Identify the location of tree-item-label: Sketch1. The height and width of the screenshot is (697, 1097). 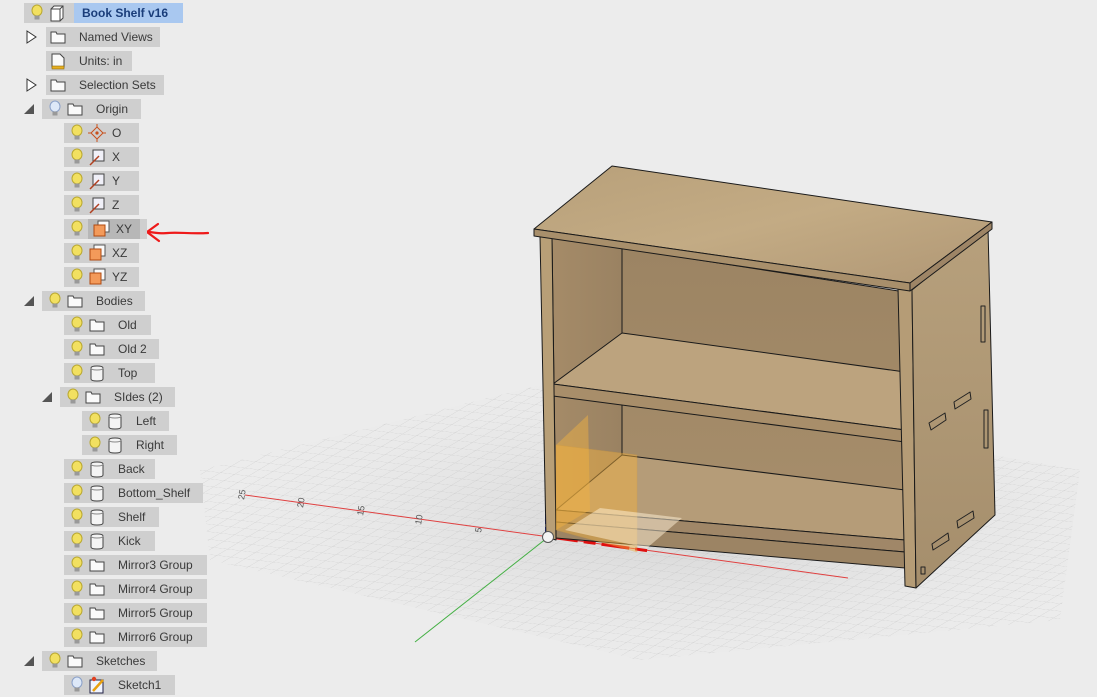
(140, 685).